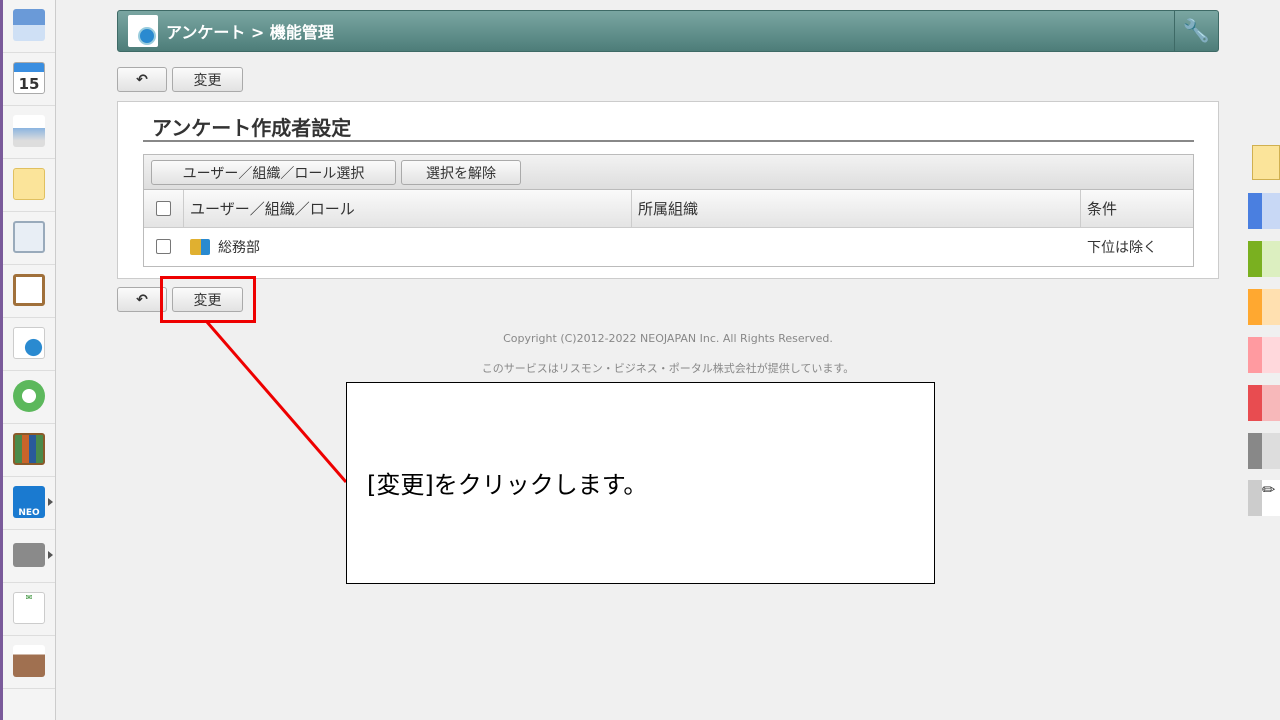 The height and width of the screenshot is (720, 1280). Describe the element at coordinates (507, 485) in the screenshot. I see `callout-text: [変更]をクリックします。` at that location.